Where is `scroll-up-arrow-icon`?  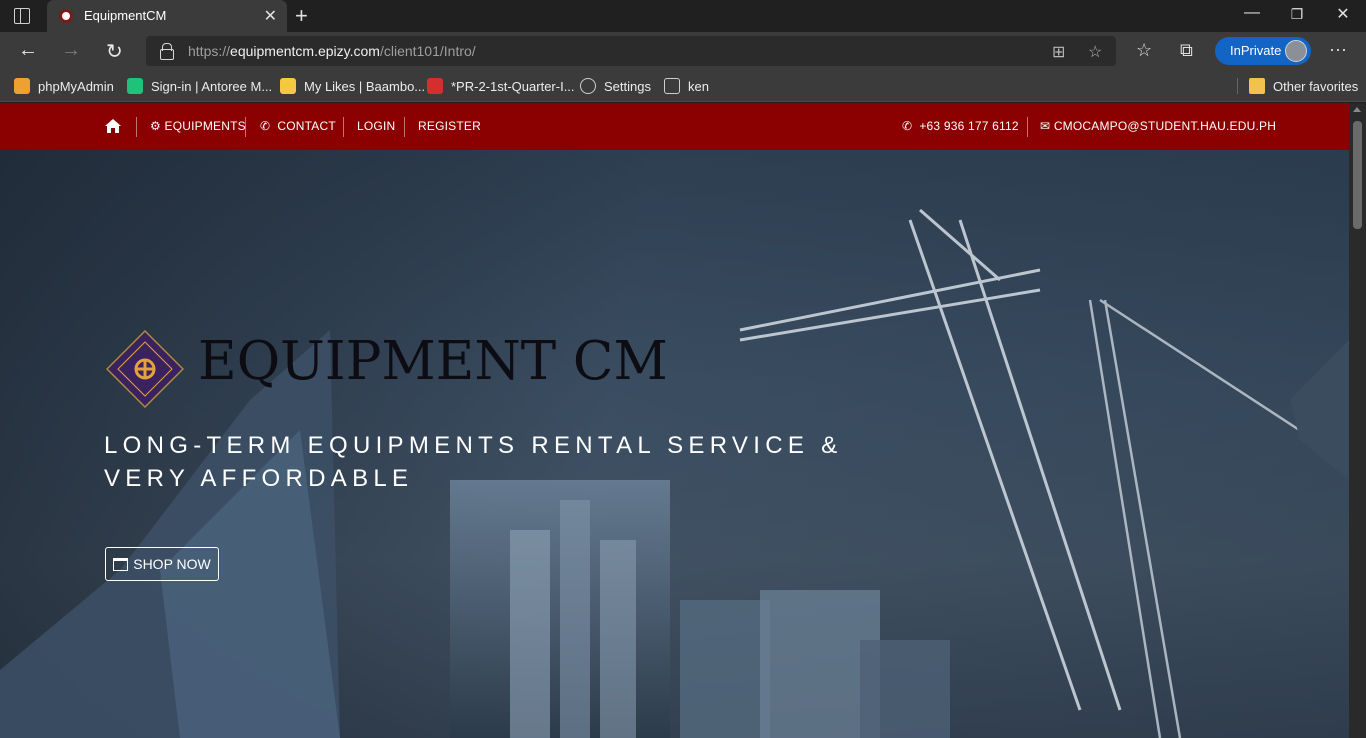
scroll-up-arrow-icon is located at coordinates (1357, 109).